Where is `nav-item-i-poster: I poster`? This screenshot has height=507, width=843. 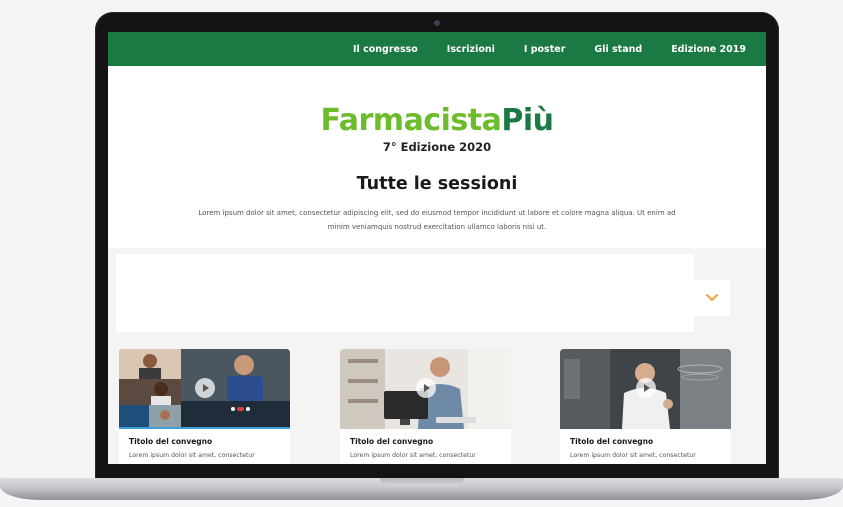 nav-item-i-poster: I poster is located at coordinates (545, 49).